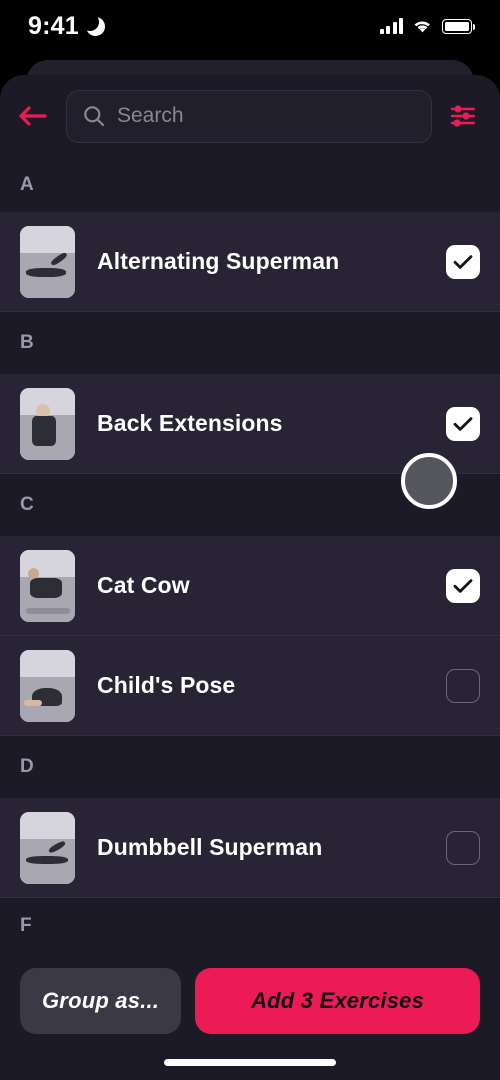  I want to click on filter-sliders-icon, so click(463, 116).